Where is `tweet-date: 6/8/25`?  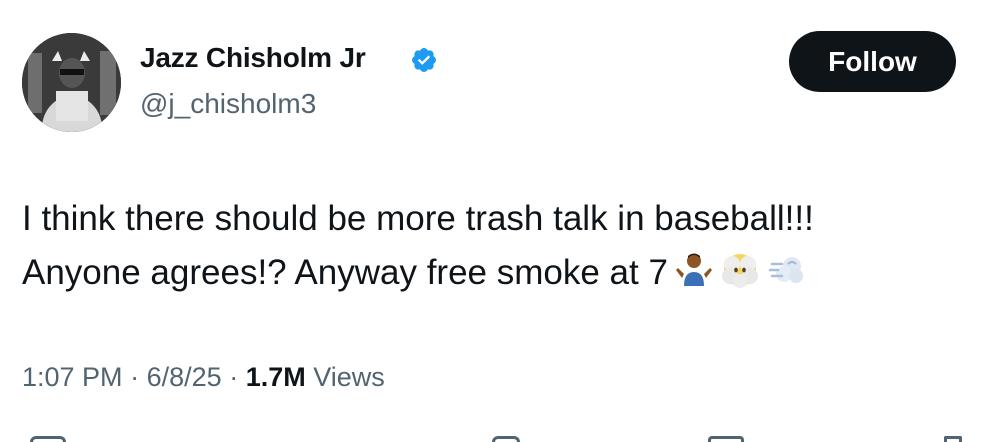 tweet-date: 6/8/25 is located at coordinates (184, 377).